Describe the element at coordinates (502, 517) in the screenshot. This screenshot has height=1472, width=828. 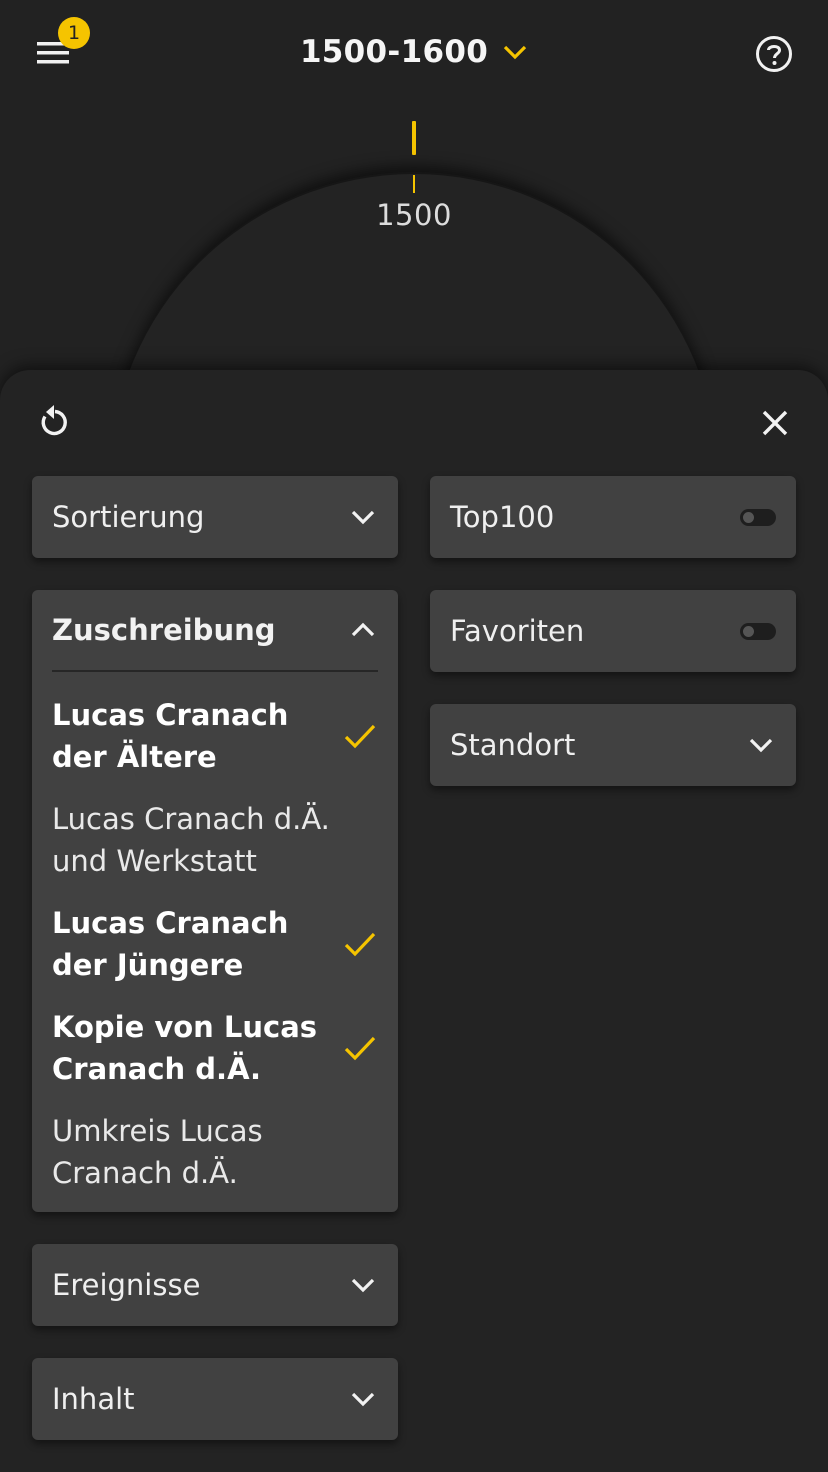
I see `top100-label: Top100` at that location.